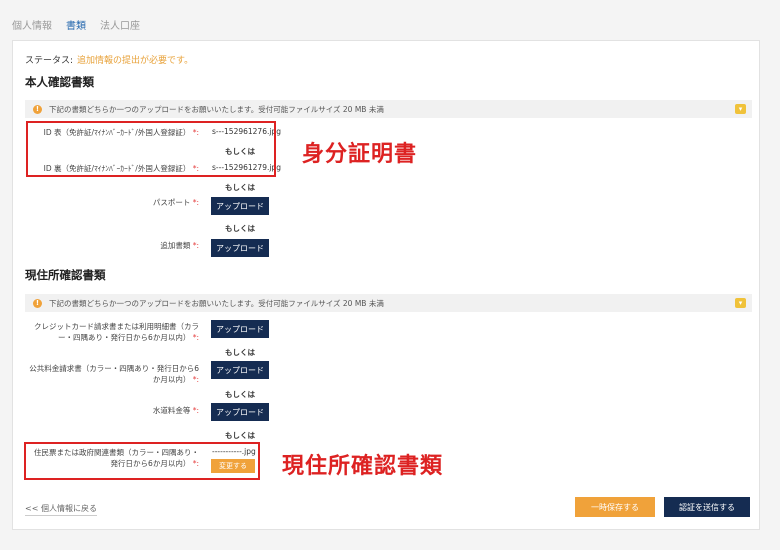 This screenshot has width=780, height=550. Describe the element at coordinates (61, 509) in the screenshot. I see `back-to-personal-info-link: << 個人情報に戻る` at that location.